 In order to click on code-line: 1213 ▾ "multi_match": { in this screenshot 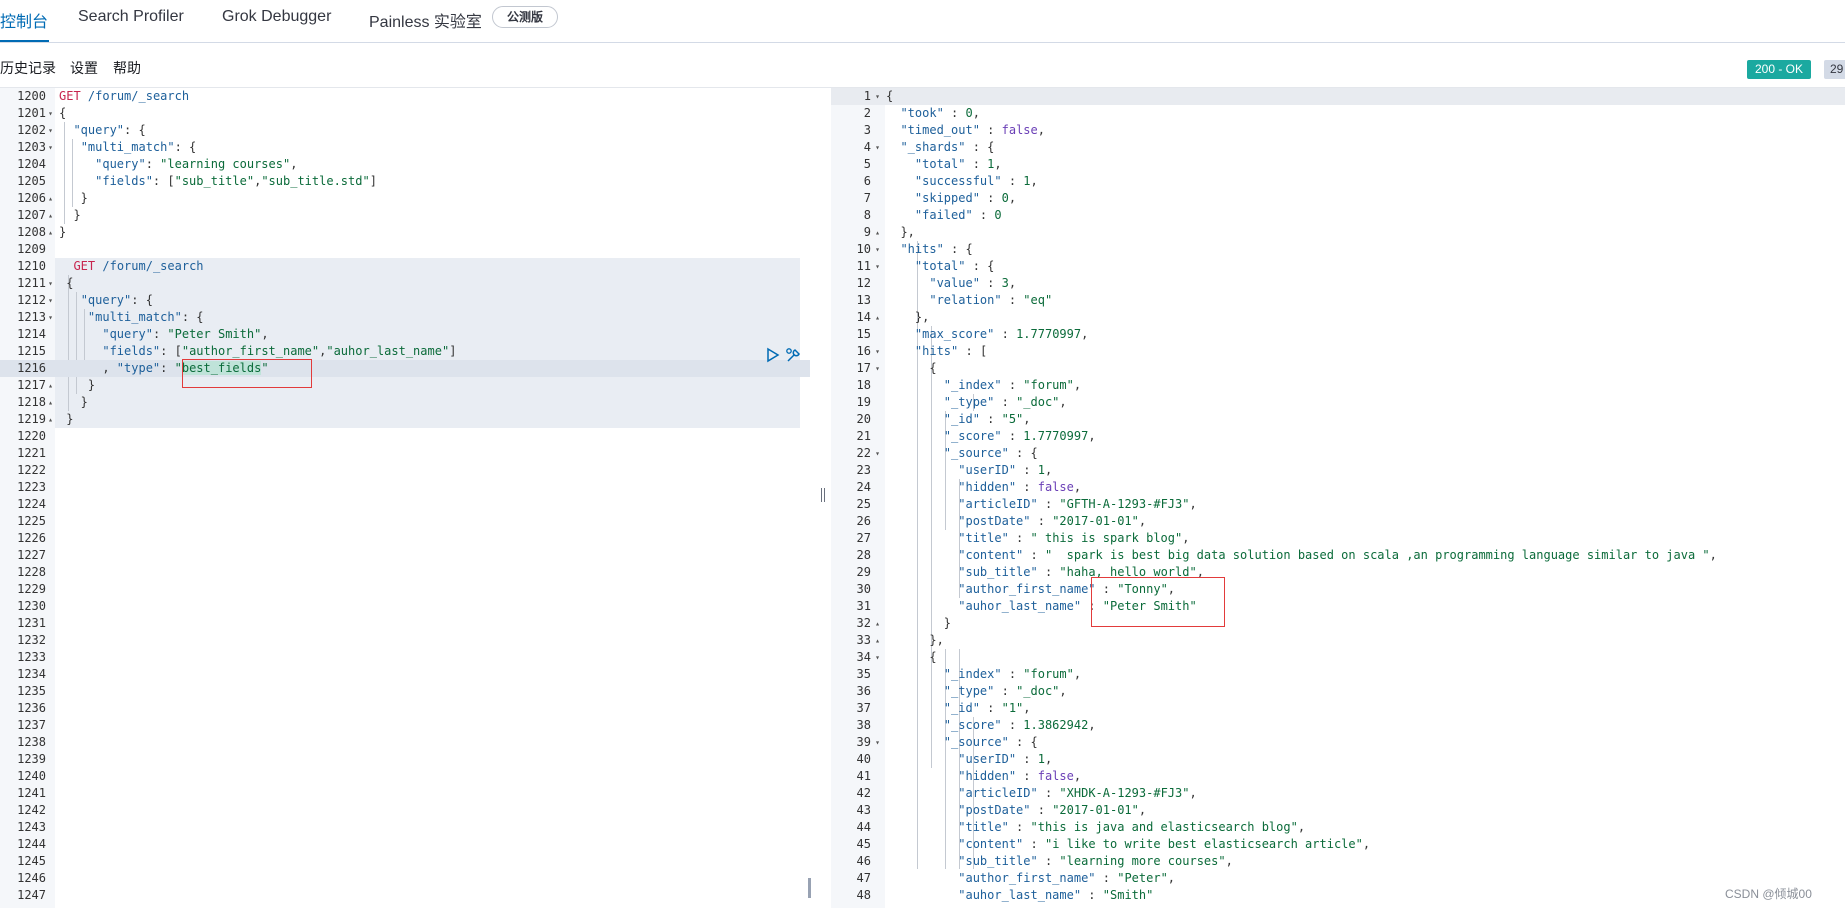, I will do `click(405, 317)`.